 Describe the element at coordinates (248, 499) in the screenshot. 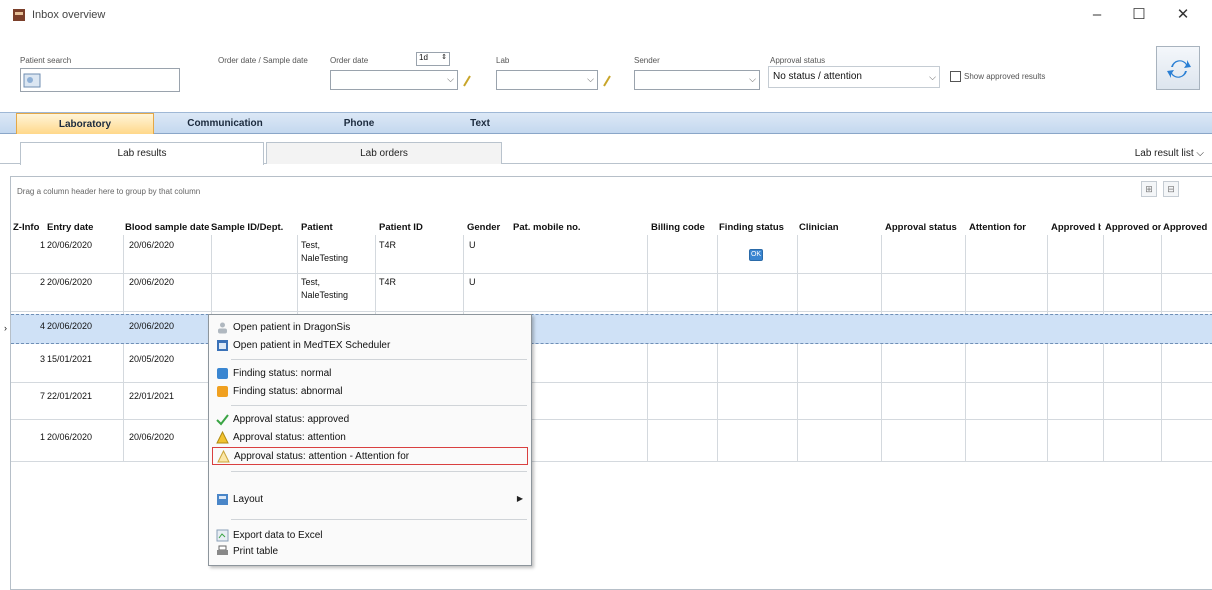

I see `menu-item-label: Layout` at that location.